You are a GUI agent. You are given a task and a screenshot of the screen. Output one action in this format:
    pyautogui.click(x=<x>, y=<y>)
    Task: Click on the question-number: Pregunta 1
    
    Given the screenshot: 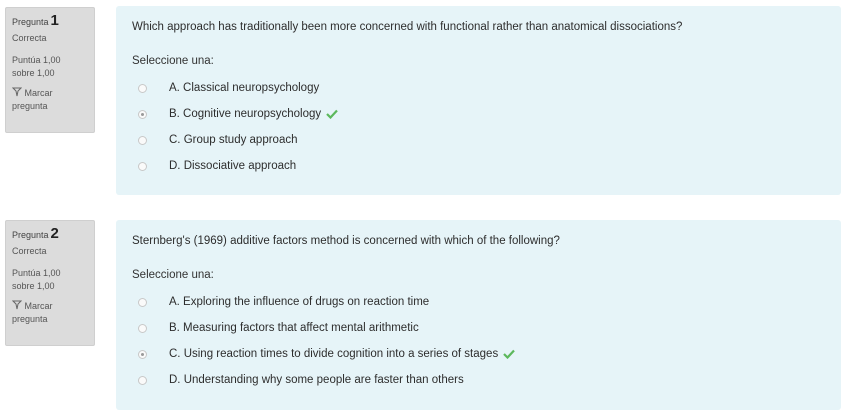 What is the action you would take?
    pyautogui.click(x=50, y=20)
    